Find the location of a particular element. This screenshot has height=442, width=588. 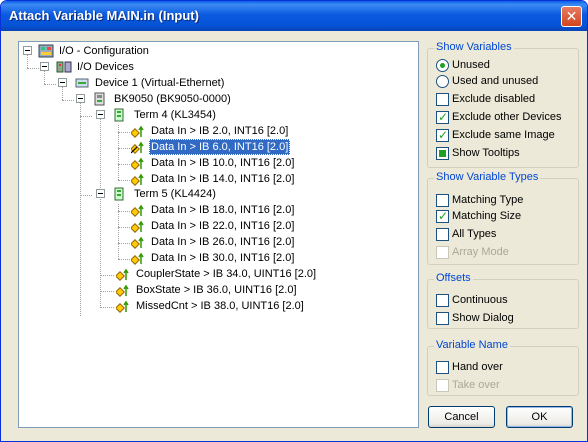

offsets-group: Offsets Continuous Show Dialog is located at coordinates (503, 300).